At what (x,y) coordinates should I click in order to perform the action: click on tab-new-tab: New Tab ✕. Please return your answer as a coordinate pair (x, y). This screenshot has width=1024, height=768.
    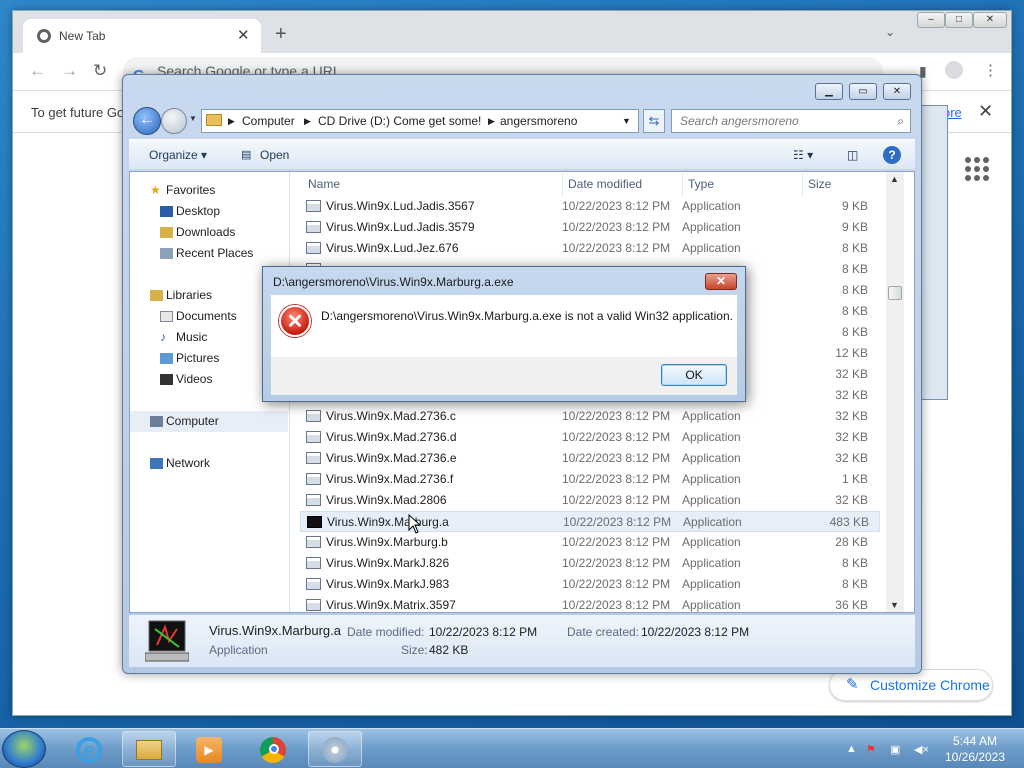
    Looking at the image, I should click on (142, 36).